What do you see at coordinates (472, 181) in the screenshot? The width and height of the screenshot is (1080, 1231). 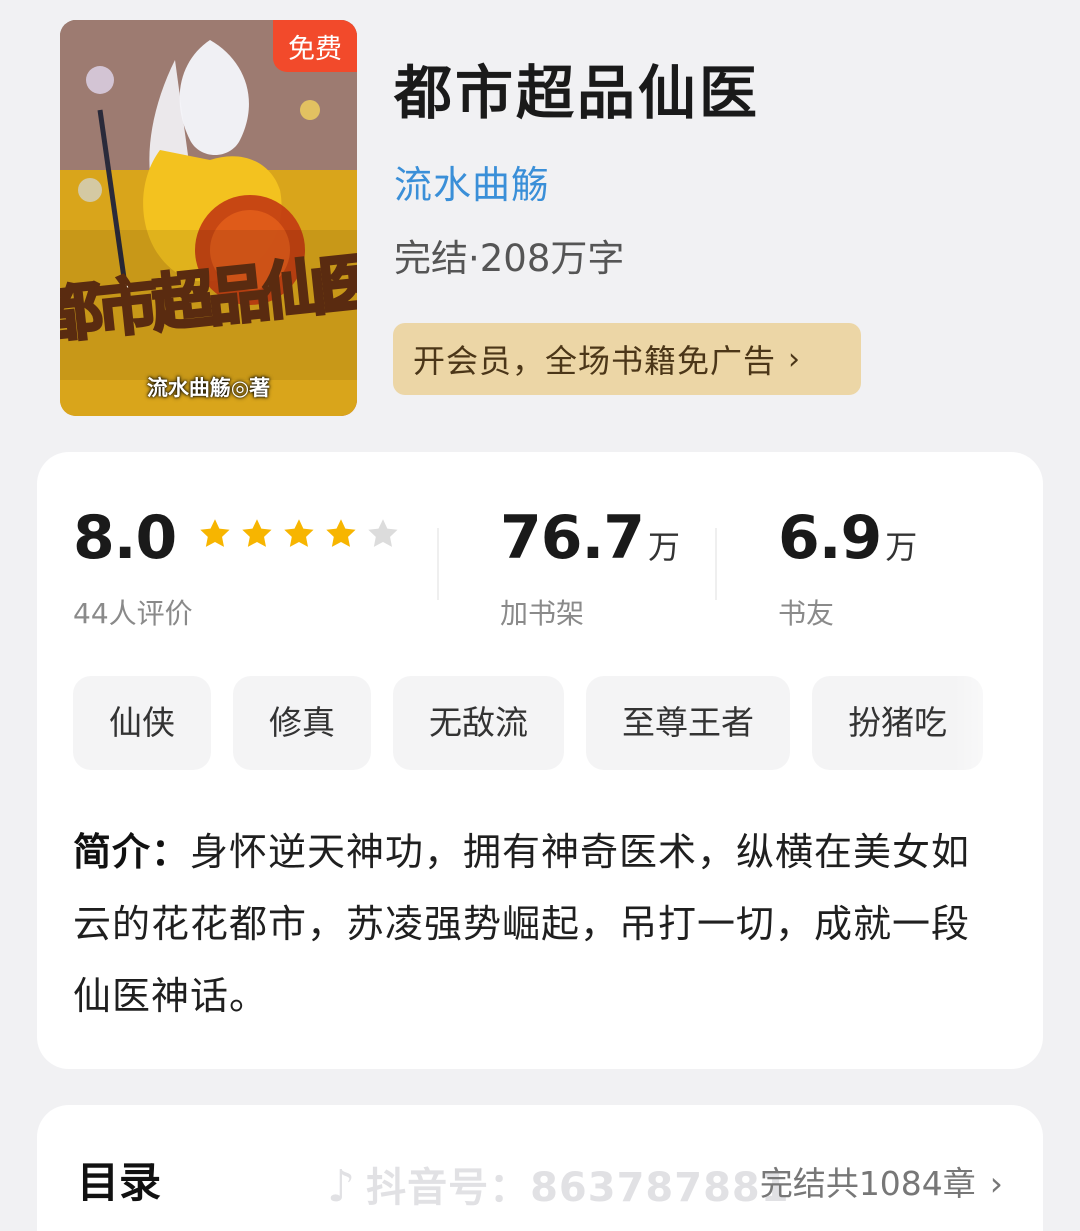 I see `book-author-link: 流水曲觞` at bounding box center [472, 181].